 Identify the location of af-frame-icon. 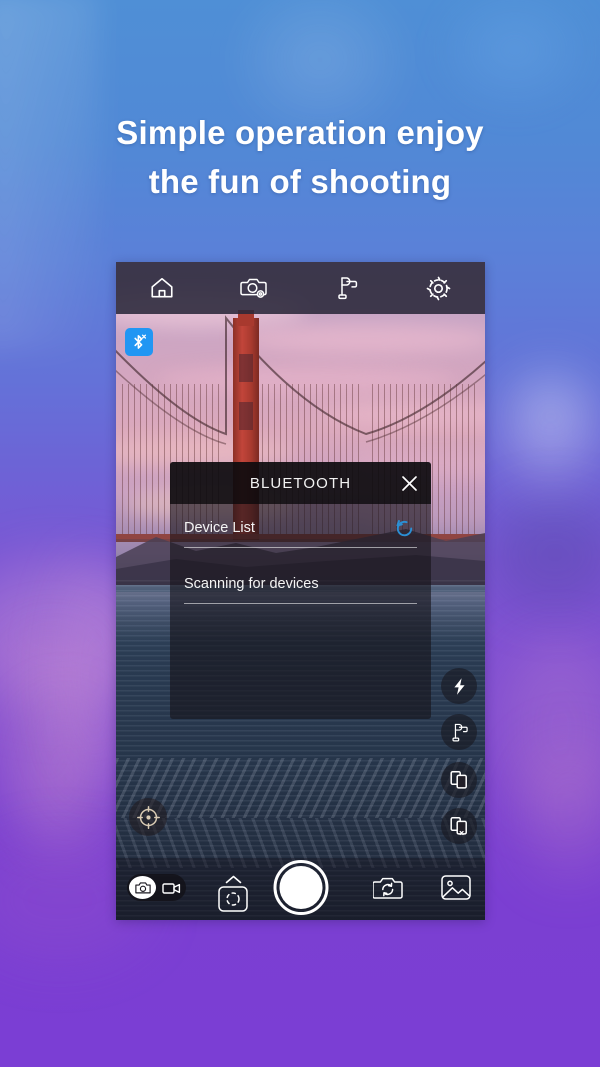
(233, 899).